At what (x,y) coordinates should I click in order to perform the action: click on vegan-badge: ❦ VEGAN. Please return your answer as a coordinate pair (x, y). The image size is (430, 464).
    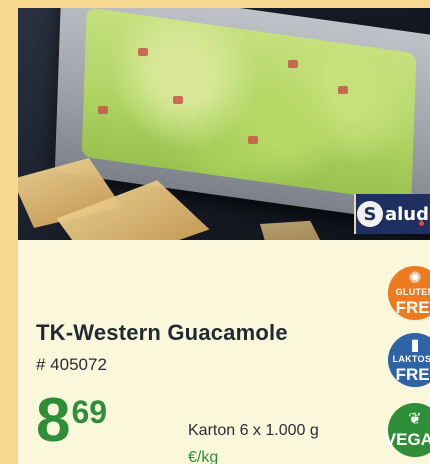
    Looking at the image, I should click on (407, 430).